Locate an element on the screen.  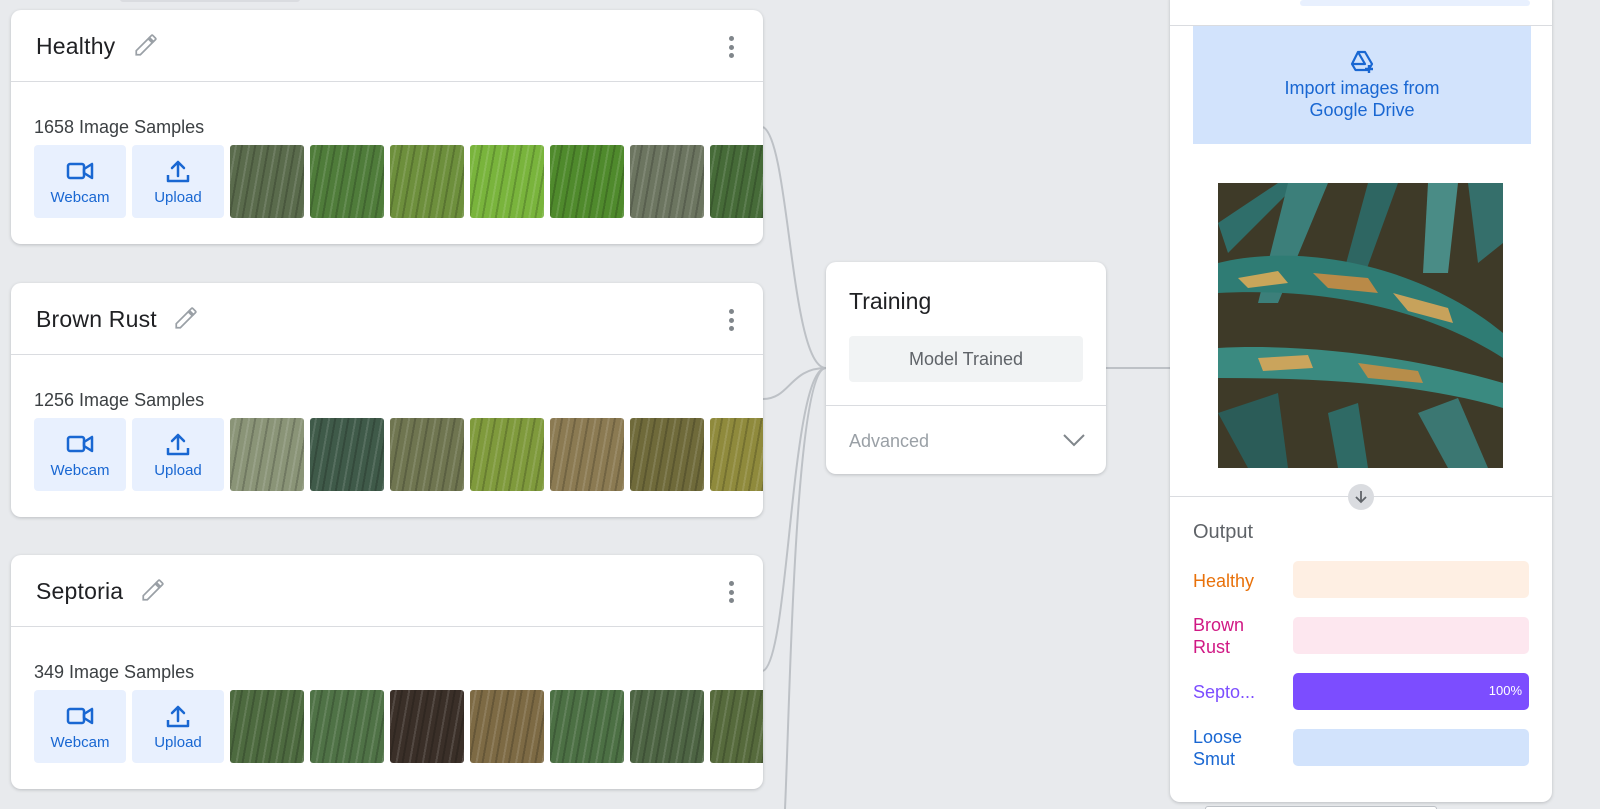
class-card-header: Septoria is located at coordinates (387, 591).